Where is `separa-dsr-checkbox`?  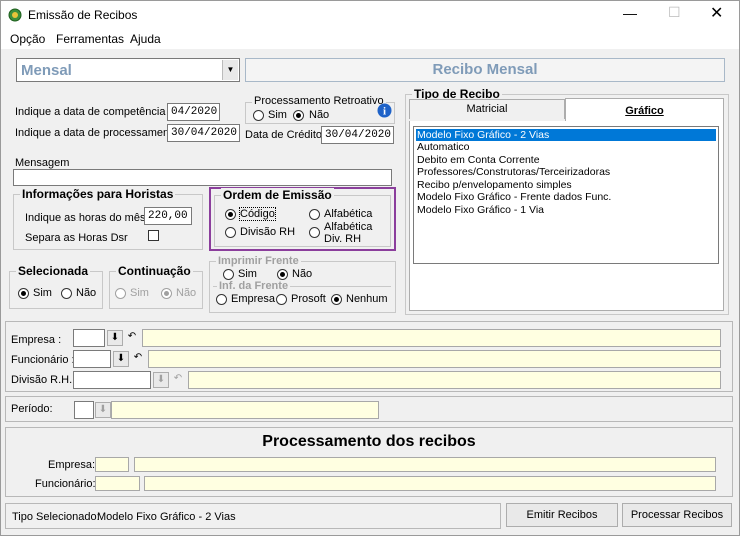
separa-dsr-checkbox is located at coordinates (153, 235).